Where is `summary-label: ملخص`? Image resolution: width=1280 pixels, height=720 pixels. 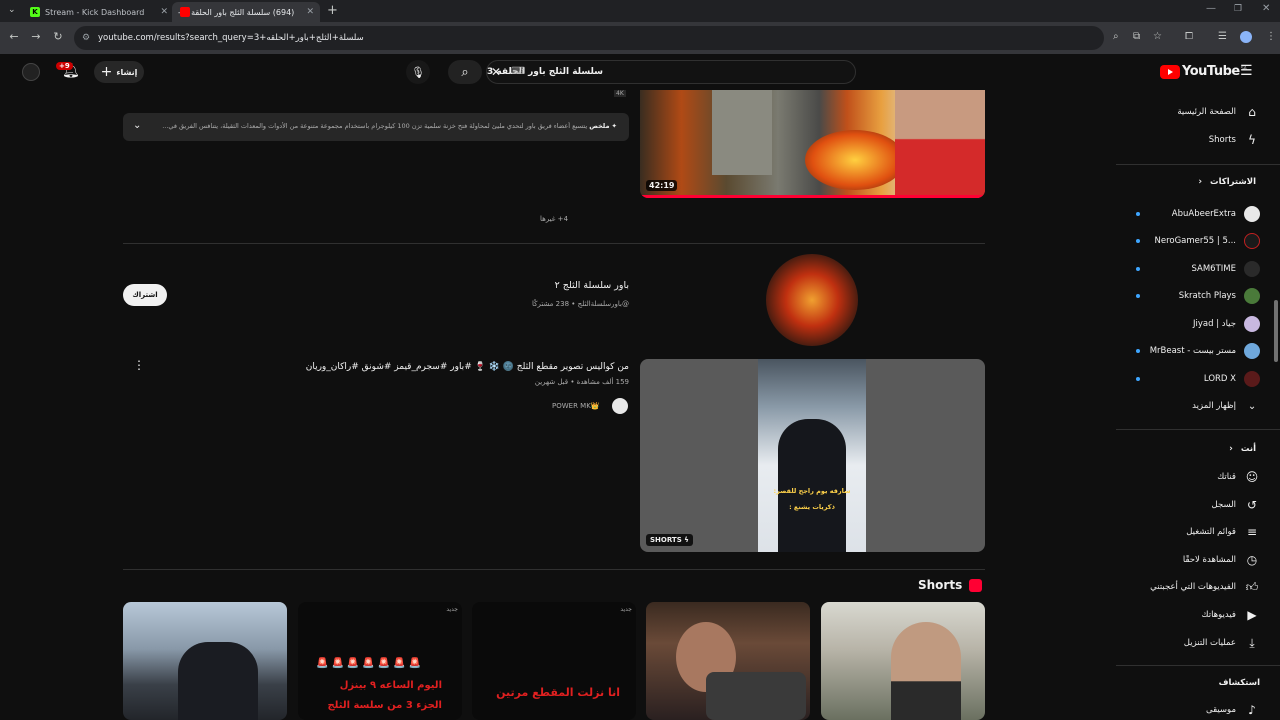
summary-label: ملخص is located at coordinates (599, 126).